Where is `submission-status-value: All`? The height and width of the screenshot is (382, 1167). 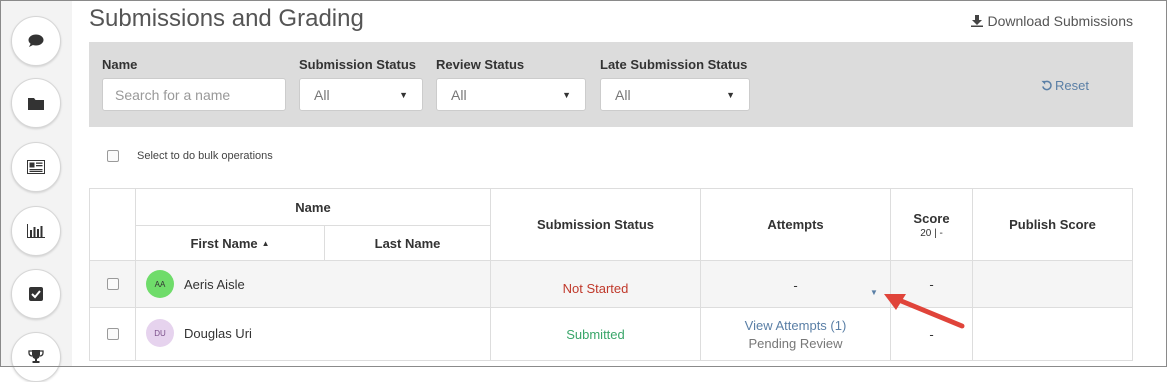
submission-status-value: All is located at coordinates (322, 94).